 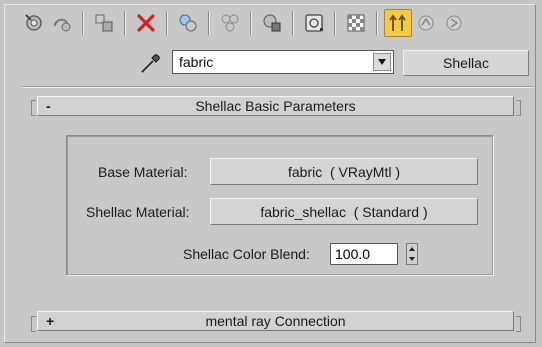 What do you see at coordinates (412, 249) in the screenshot?
I see `spinner-up-arrow-icon` at bounding box center [412, 249].